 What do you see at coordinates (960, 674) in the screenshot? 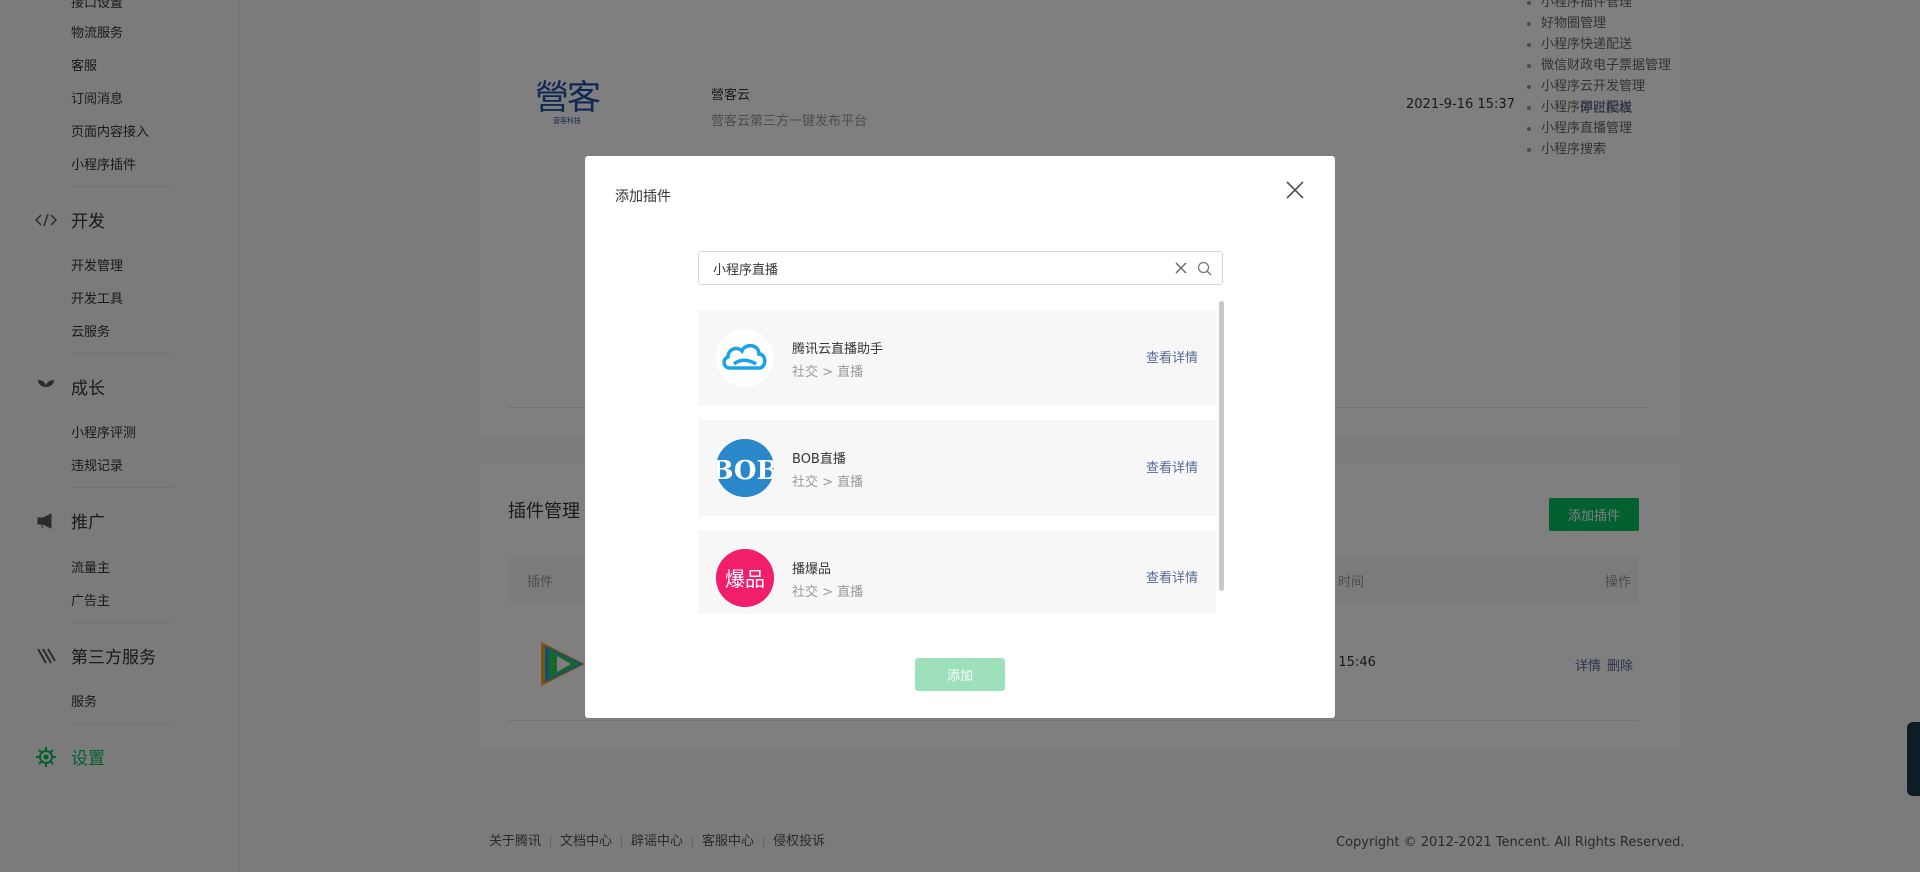
I see `add-button: 添加` at bounding box center [960, 674].